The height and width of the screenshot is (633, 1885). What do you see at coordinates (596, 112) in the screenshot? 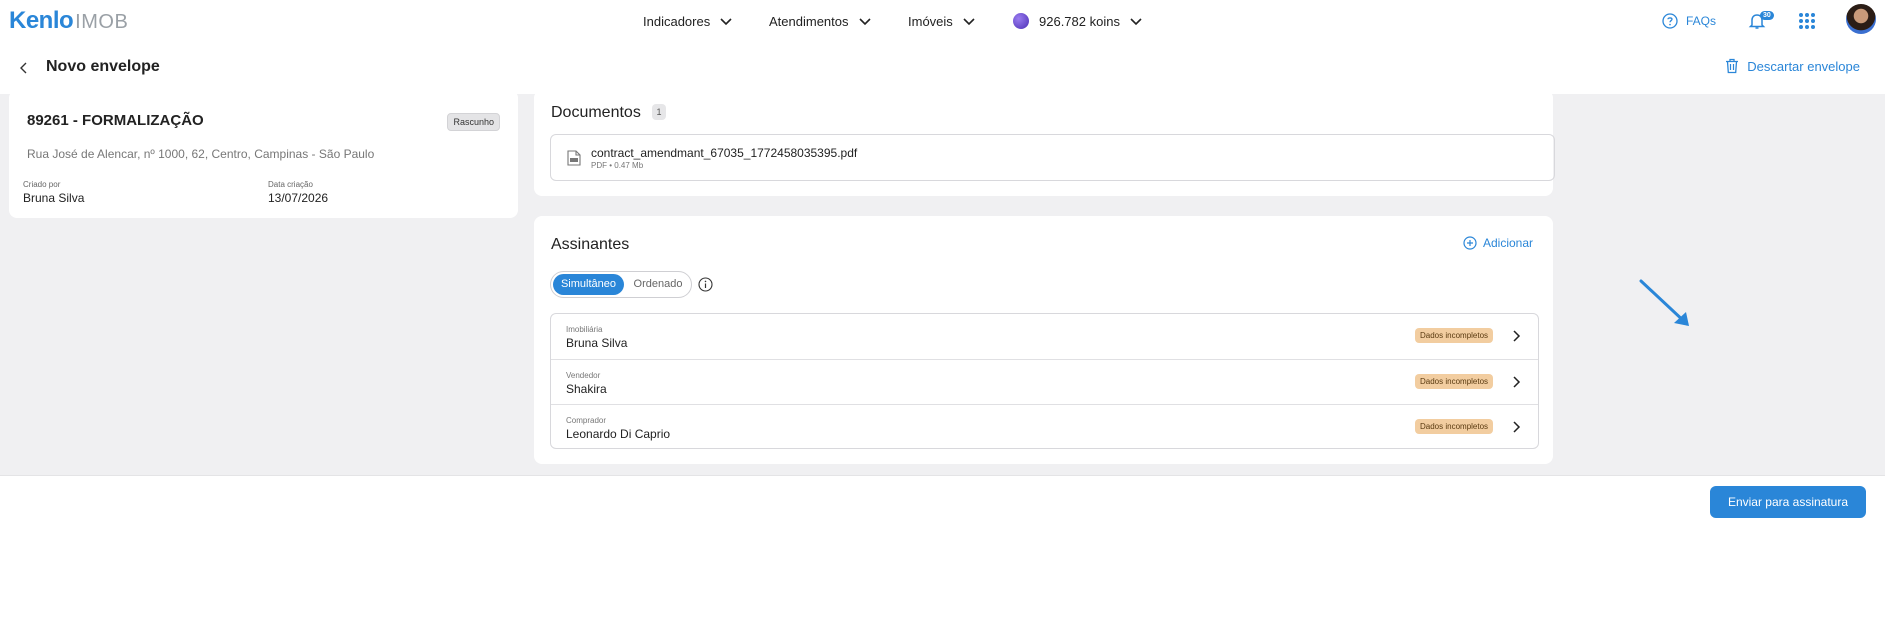
I see `documents-title: Documentos` at bounding box center [596, 112].